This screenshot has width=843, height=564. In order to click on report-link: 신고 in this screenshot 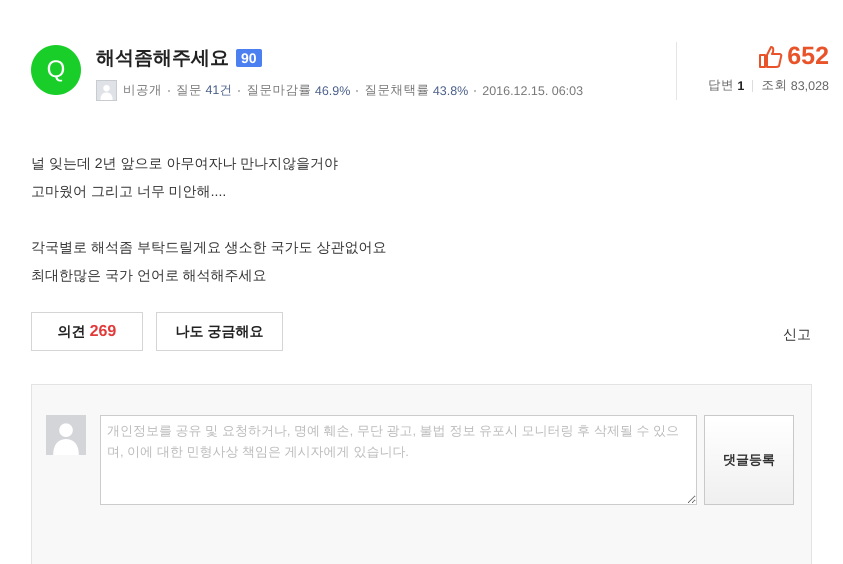, I will do `click(797, 335)`.